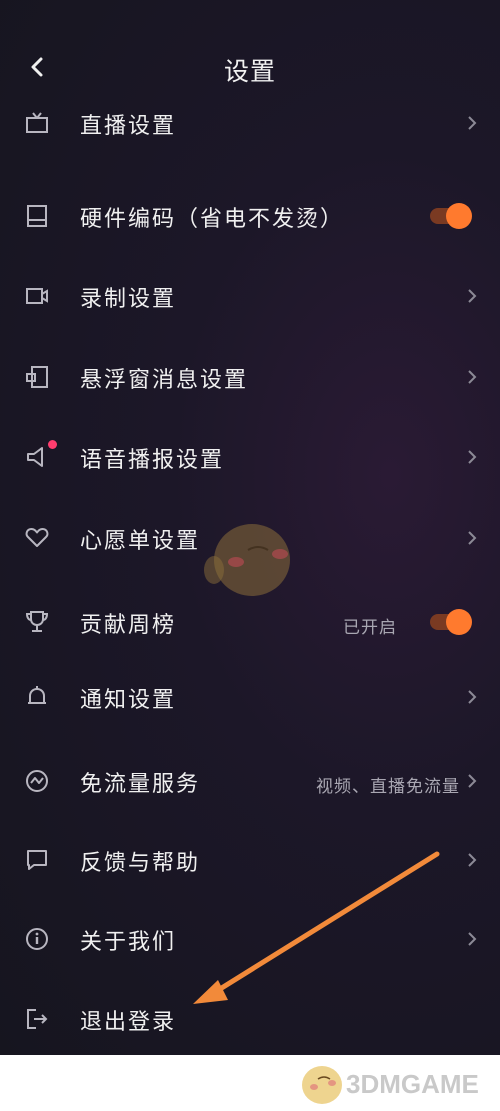 This screenshot has height=1111, width=500. Describe the element at coordinates (250, 1083) in the screenshot. I see `watermark-bar: 3DMGAME` at that location.